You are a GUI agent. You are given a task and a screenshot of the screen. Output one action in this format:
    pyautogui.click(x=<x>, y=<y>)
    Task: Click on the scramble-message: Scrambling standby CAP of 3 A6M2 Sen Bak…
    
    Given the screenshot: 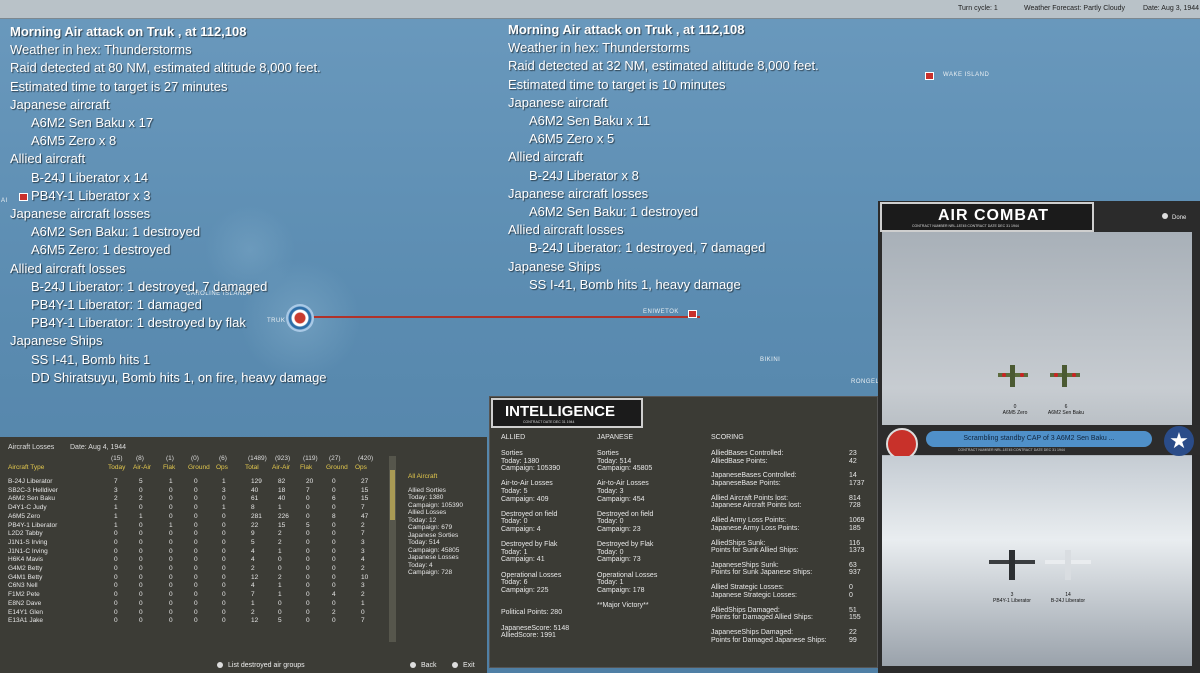 What is the action you would take?
    pyautogui.click(x=1039, y=439)
    